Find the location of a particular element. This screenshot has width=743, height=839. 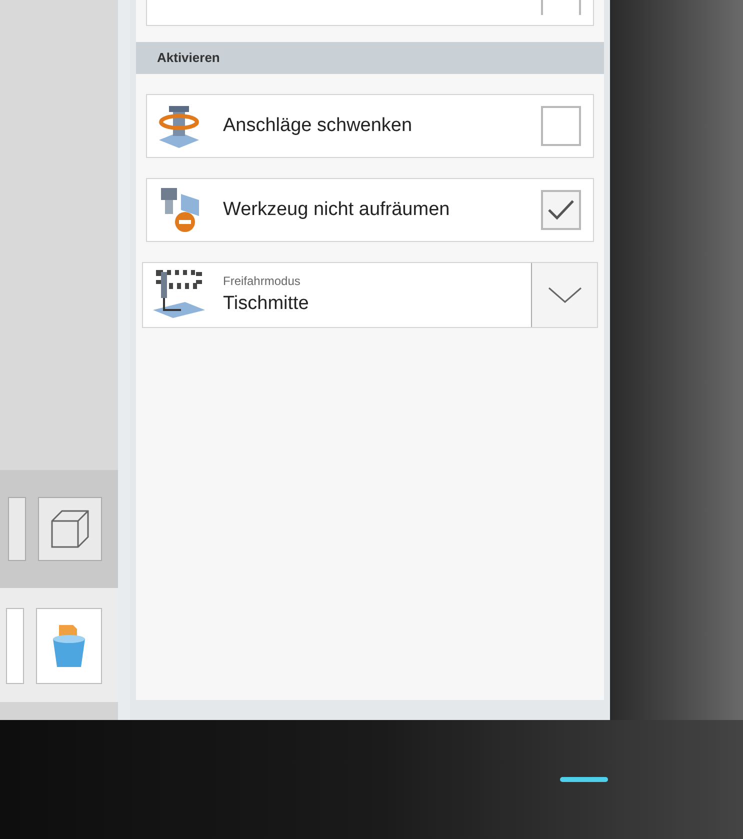

view-button is located at coordinates (17, 529).